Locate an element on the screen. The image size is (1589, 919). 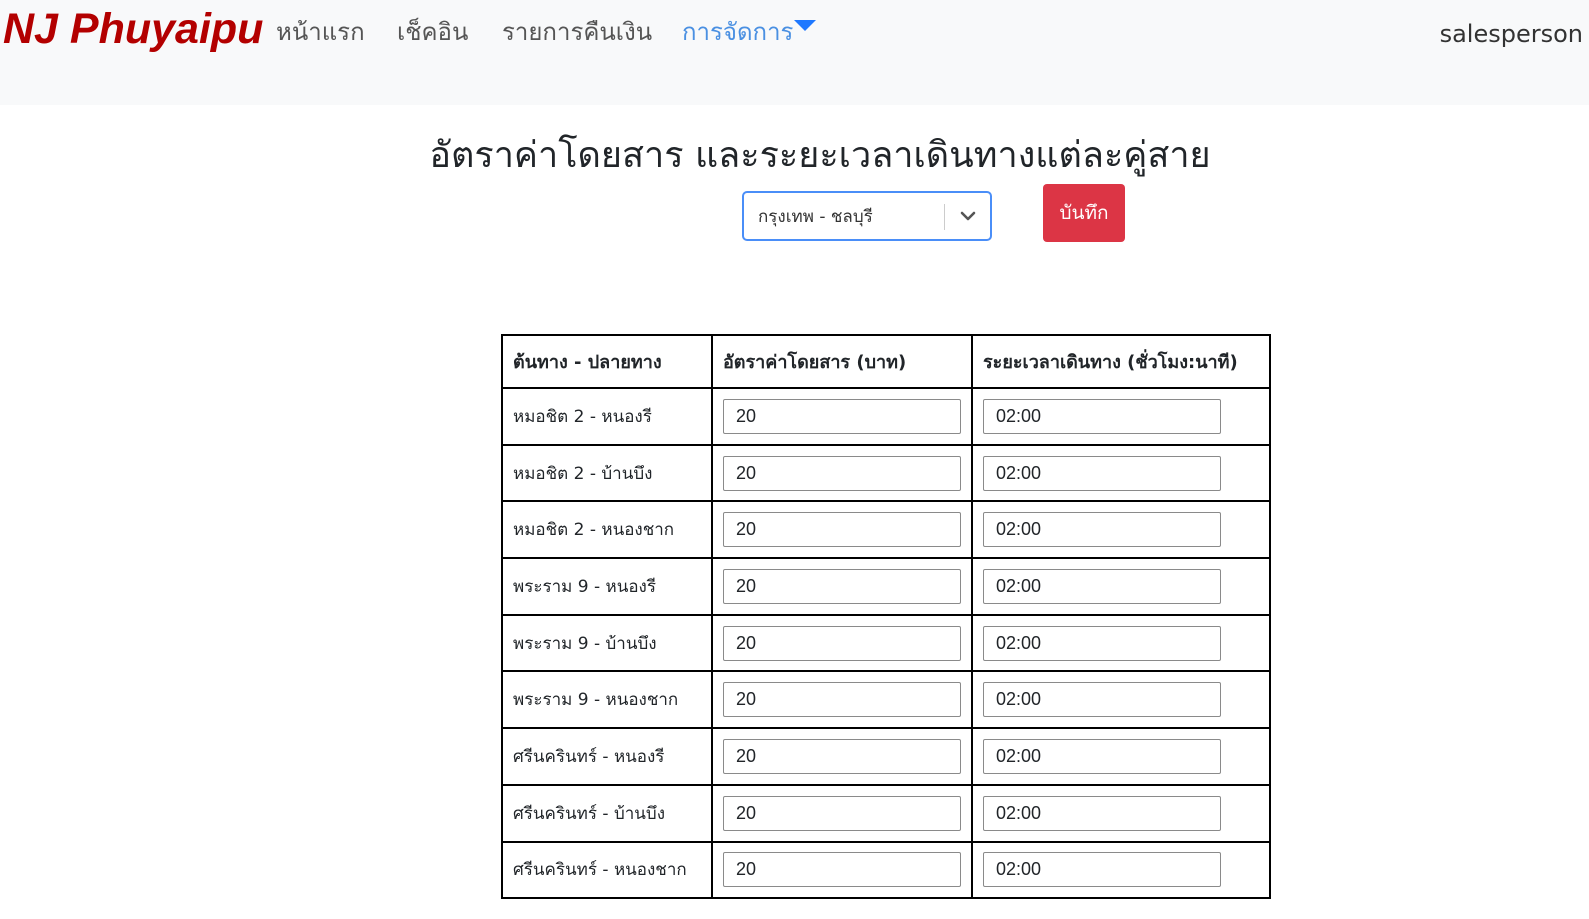
nav-link-management: การจัดการ is located at coordinates (737, 32).